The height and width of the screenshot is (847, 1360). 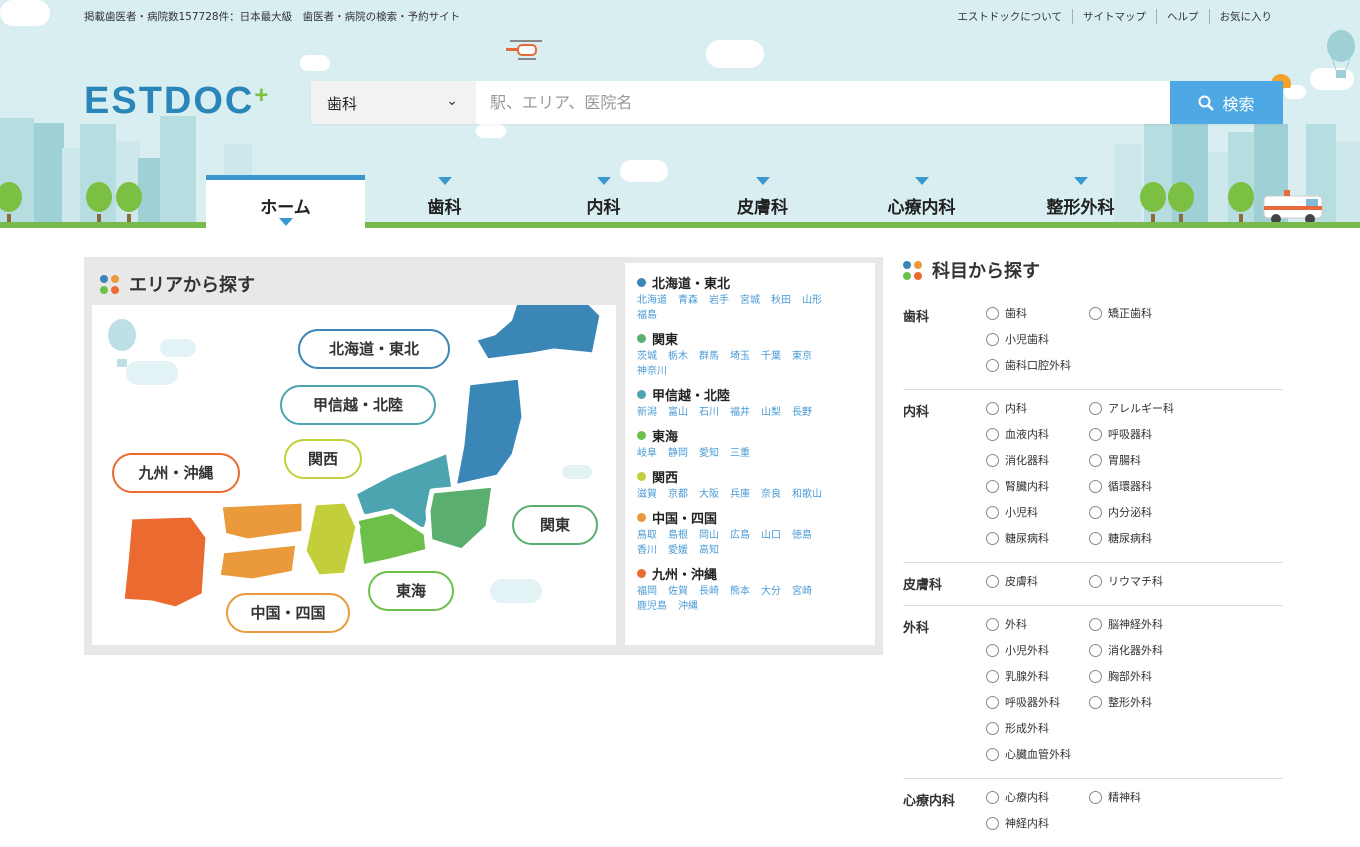 I want to click on map-label-chugoku-shikoku: 中国・四国, so click(x=288, y=613).